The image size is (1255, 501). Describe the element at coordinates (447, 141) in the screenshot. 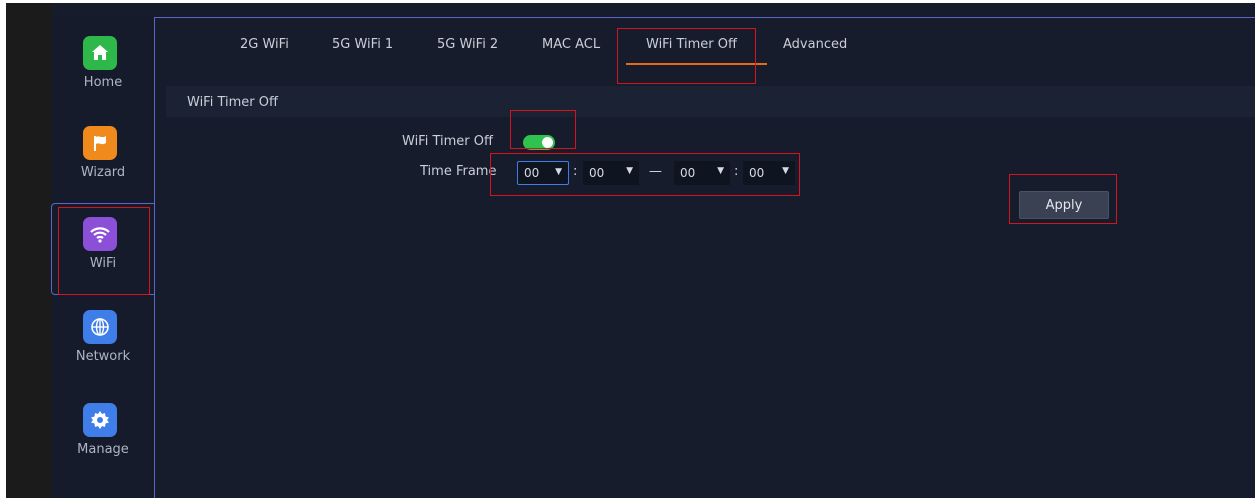

I see `timer-label: WiFi Timer Off` at that location.